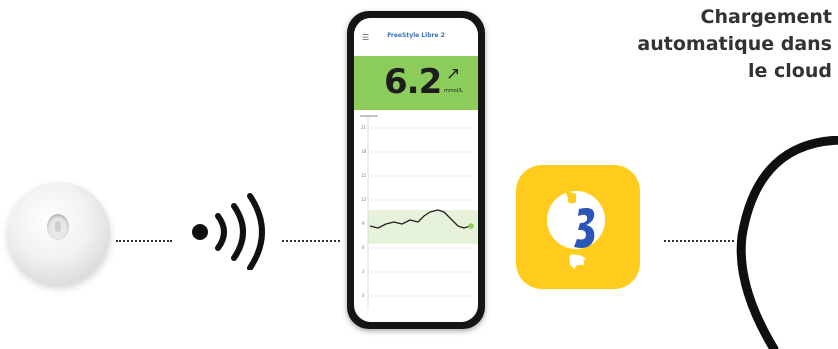 This screenshot has height=349, width=838. I want to click on app-brand: FreeStyle Libre 2, so click(416, 35).